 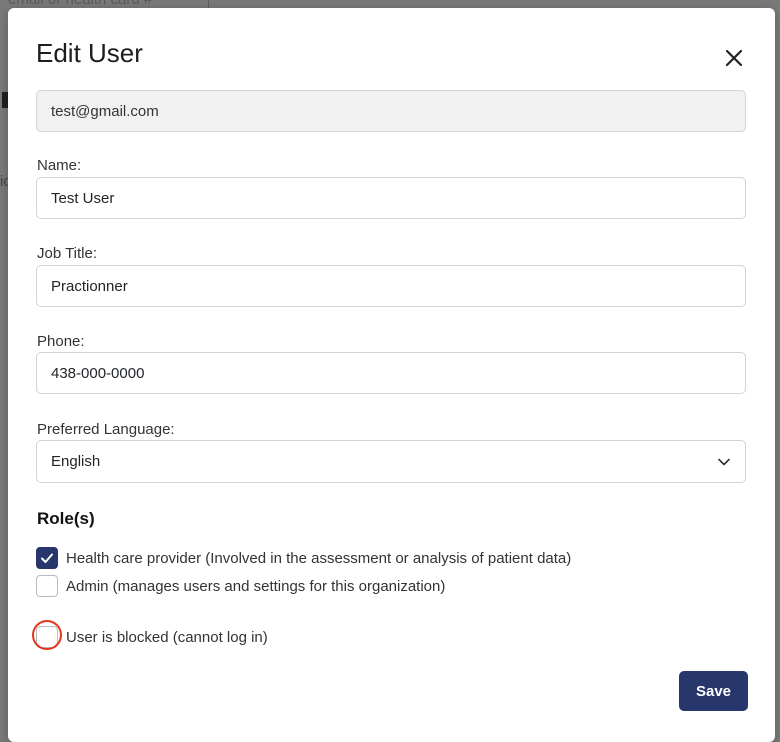 What do you see at coordinates (391, 198) in the screenshot?
I see `name-input` at bounding box center [391, 198].